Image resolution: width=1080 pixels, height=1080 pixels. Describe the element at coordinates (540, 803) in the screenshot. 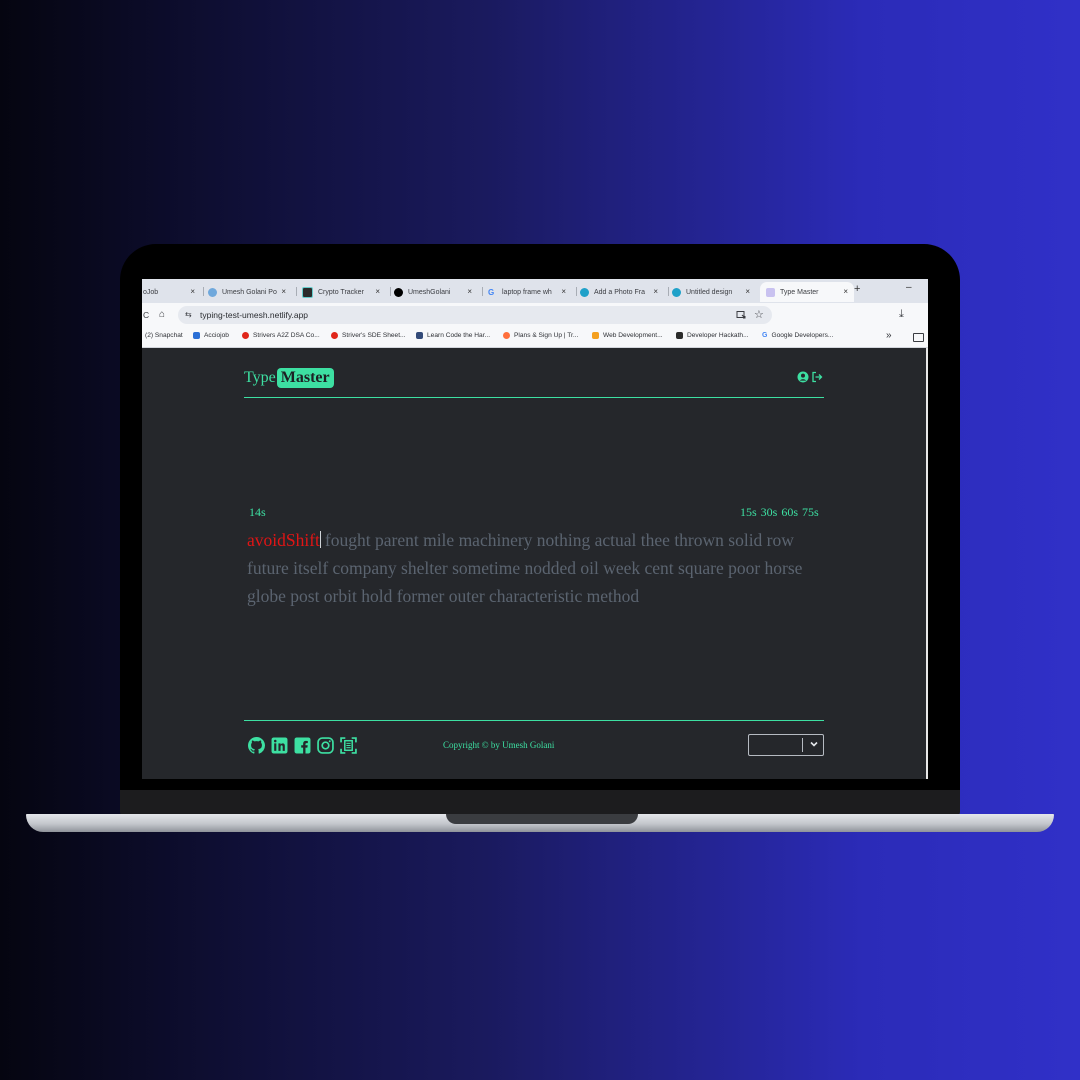

I see `laptop-hinge` at that location.